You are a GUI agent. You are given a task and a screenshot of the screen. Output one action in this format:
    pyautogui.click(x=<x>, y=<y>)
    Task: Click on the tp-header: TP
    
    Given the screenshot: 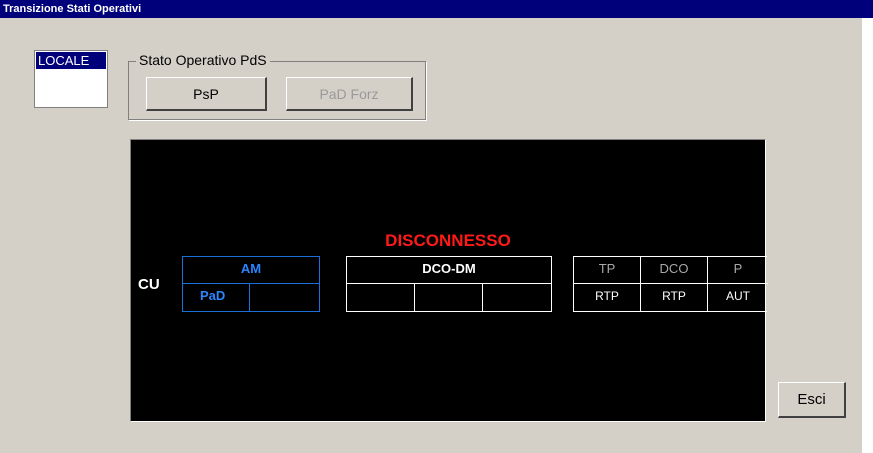 What is the action you would take?
    pyautogui.click(x=607, y=270)
    